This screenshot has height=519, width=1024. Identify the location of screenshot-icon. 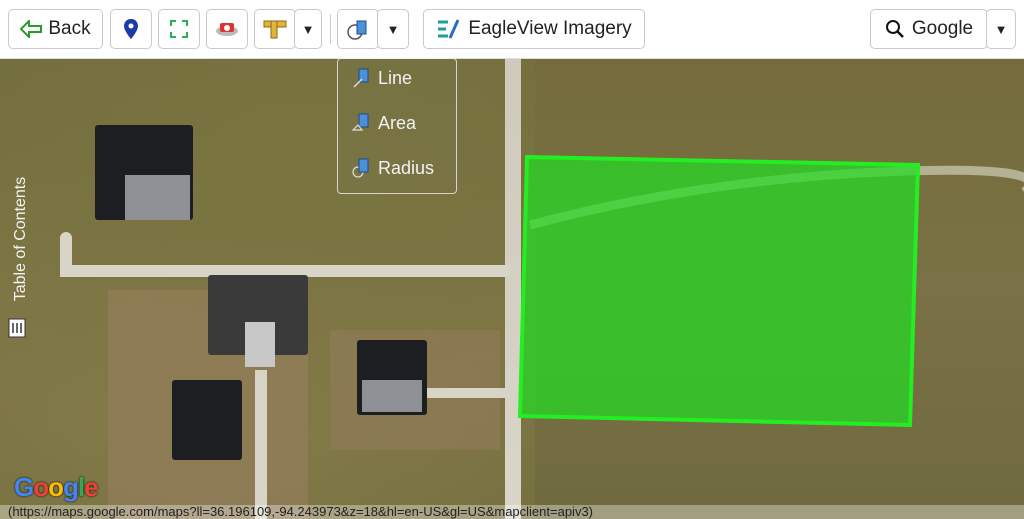
(227, 29).